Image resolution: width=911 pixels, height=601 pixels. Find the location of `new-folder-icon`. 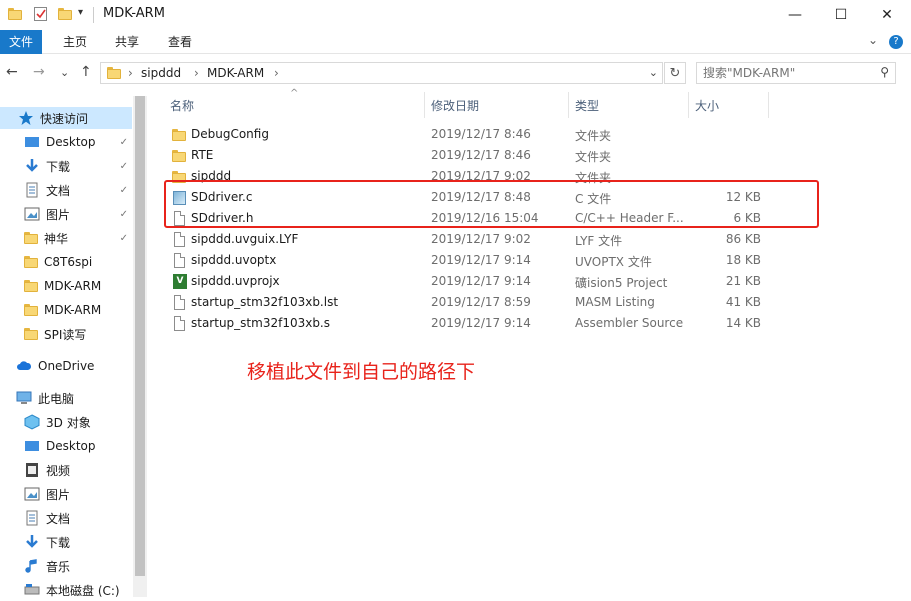

new-folder-icon is located at coordinates (65, 14).